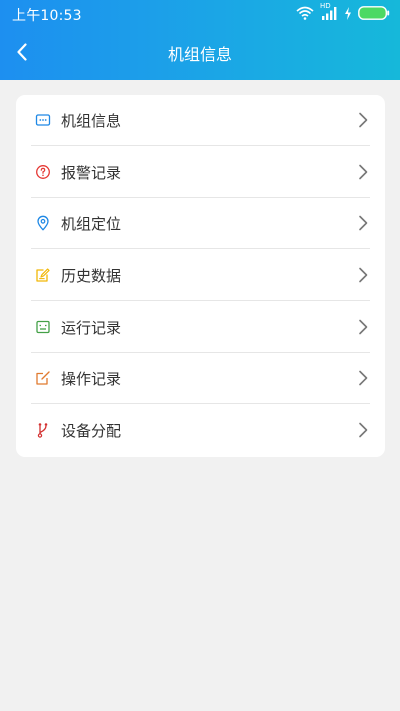 This screenshot has width=400, height=711. Describe the element at coordinates (200, 172) in the screenshot. I see `menu-item-alarm-records: 报警记录` at that location.